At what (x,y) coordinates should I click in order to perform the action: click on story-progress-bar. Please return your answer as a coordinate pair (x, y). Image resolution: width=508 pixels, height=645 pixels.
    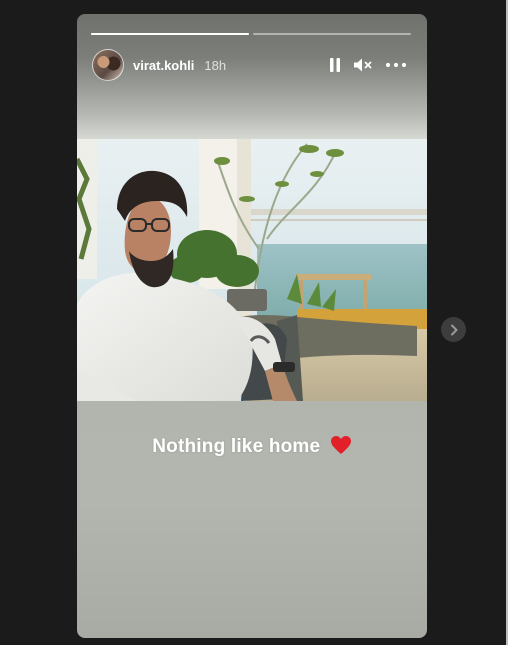
    Looking at the image, I should click on (251, 34).